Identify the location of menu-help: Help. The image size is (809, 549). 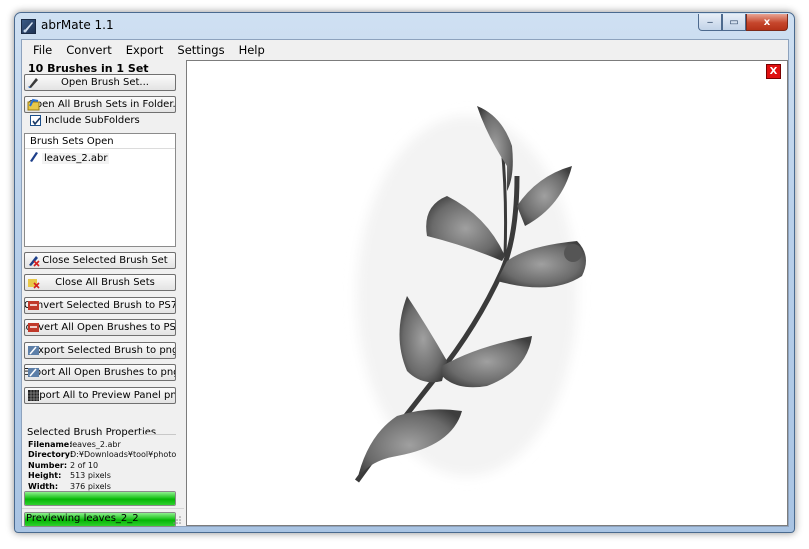
(252, 50).